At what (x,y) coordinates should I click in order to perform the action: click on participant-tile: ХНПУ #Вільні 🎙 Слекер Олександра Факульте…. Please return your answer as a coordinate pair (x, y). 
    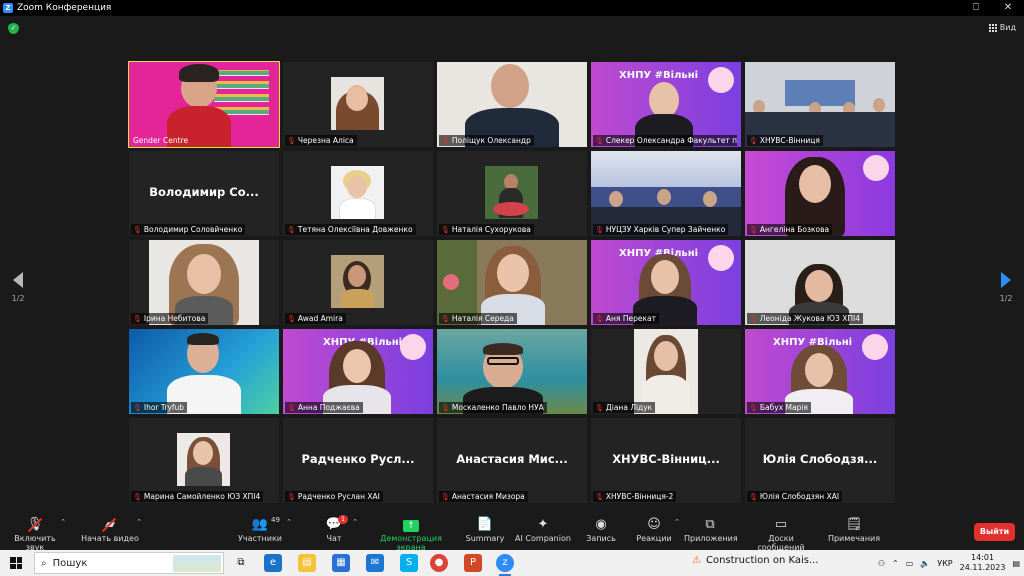
    Looking at the image, I should click on (666, 104).